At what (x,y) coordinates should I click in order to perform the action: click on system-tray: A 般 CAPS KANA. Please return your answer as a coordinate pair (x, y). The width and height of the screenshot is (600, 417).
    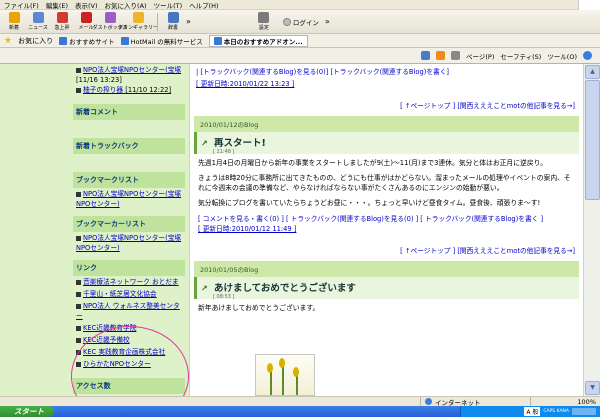
    Looking at the image, I should click on (530, 411).